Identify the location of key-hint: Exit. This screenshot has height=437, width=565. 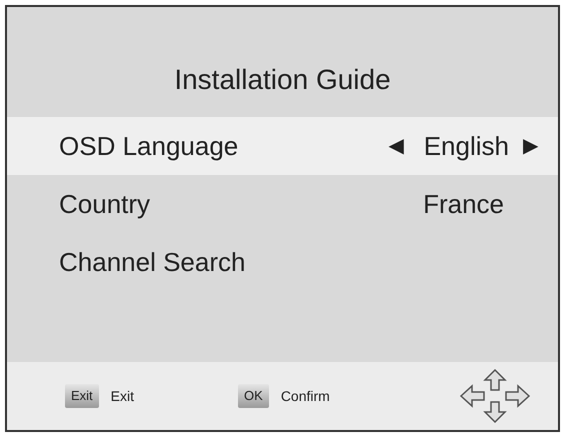
(122, 396).